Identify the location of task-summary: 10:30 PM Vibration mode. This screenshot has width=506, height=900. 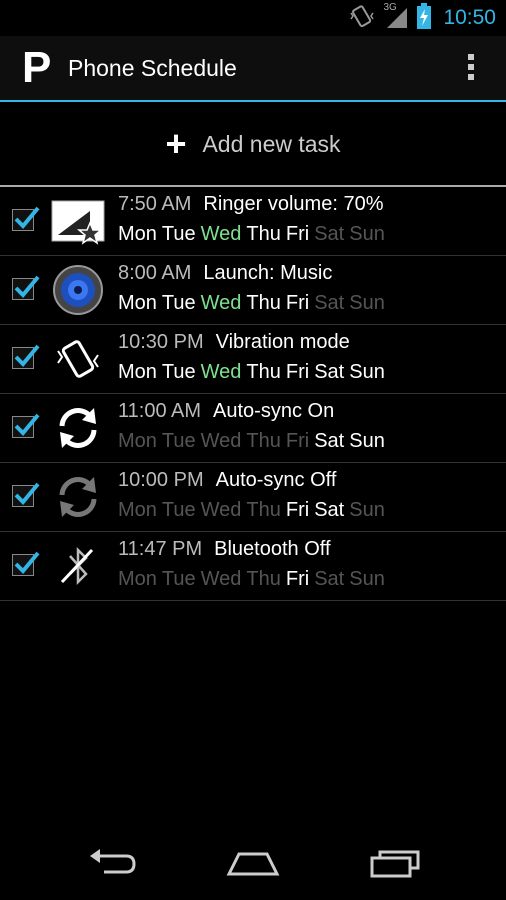
(234, 342).